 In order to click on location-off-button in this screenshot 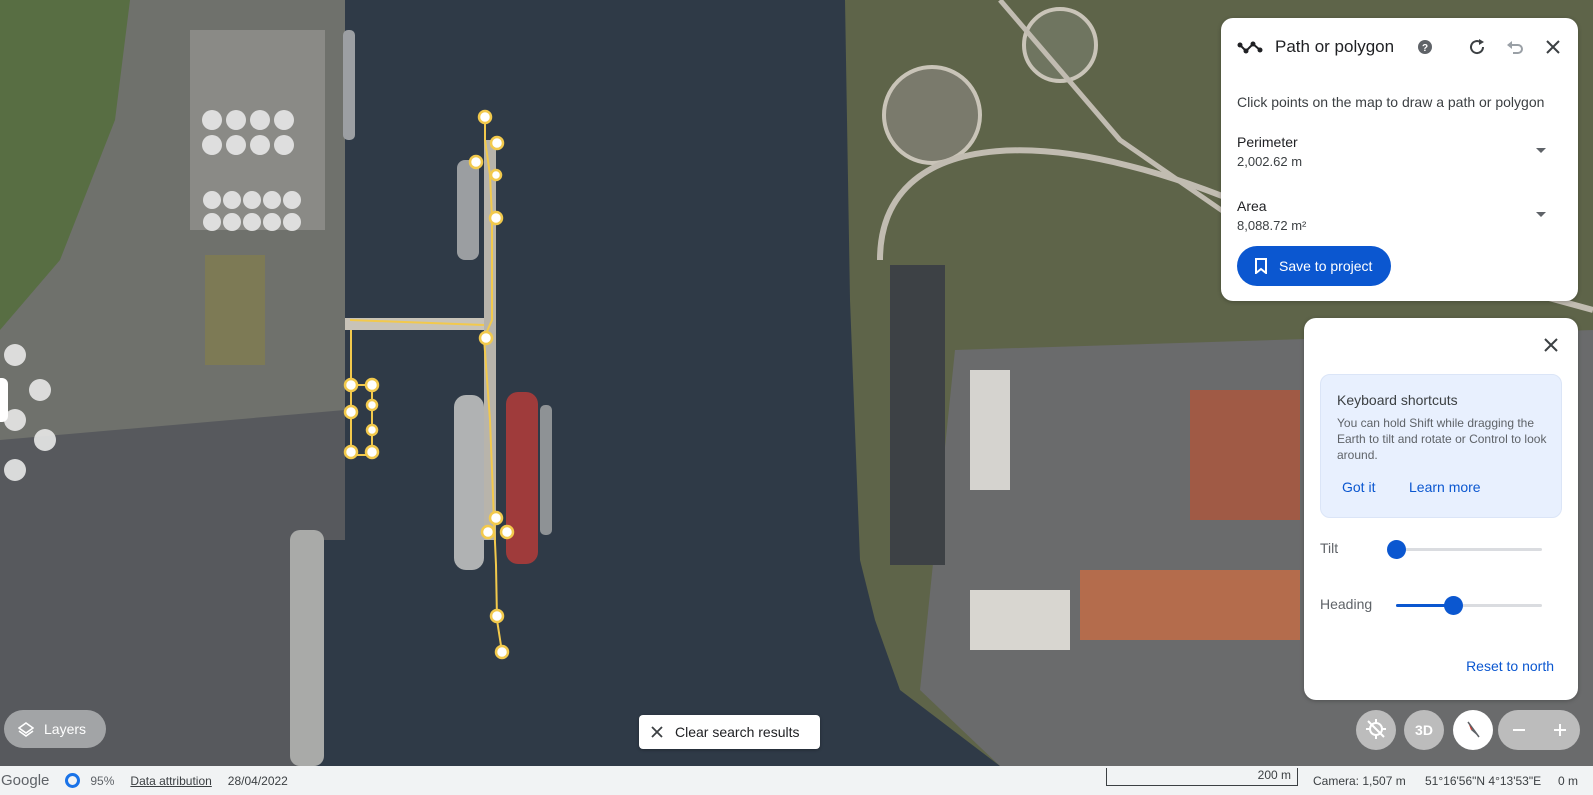, I will do `click(1376, 730)`.